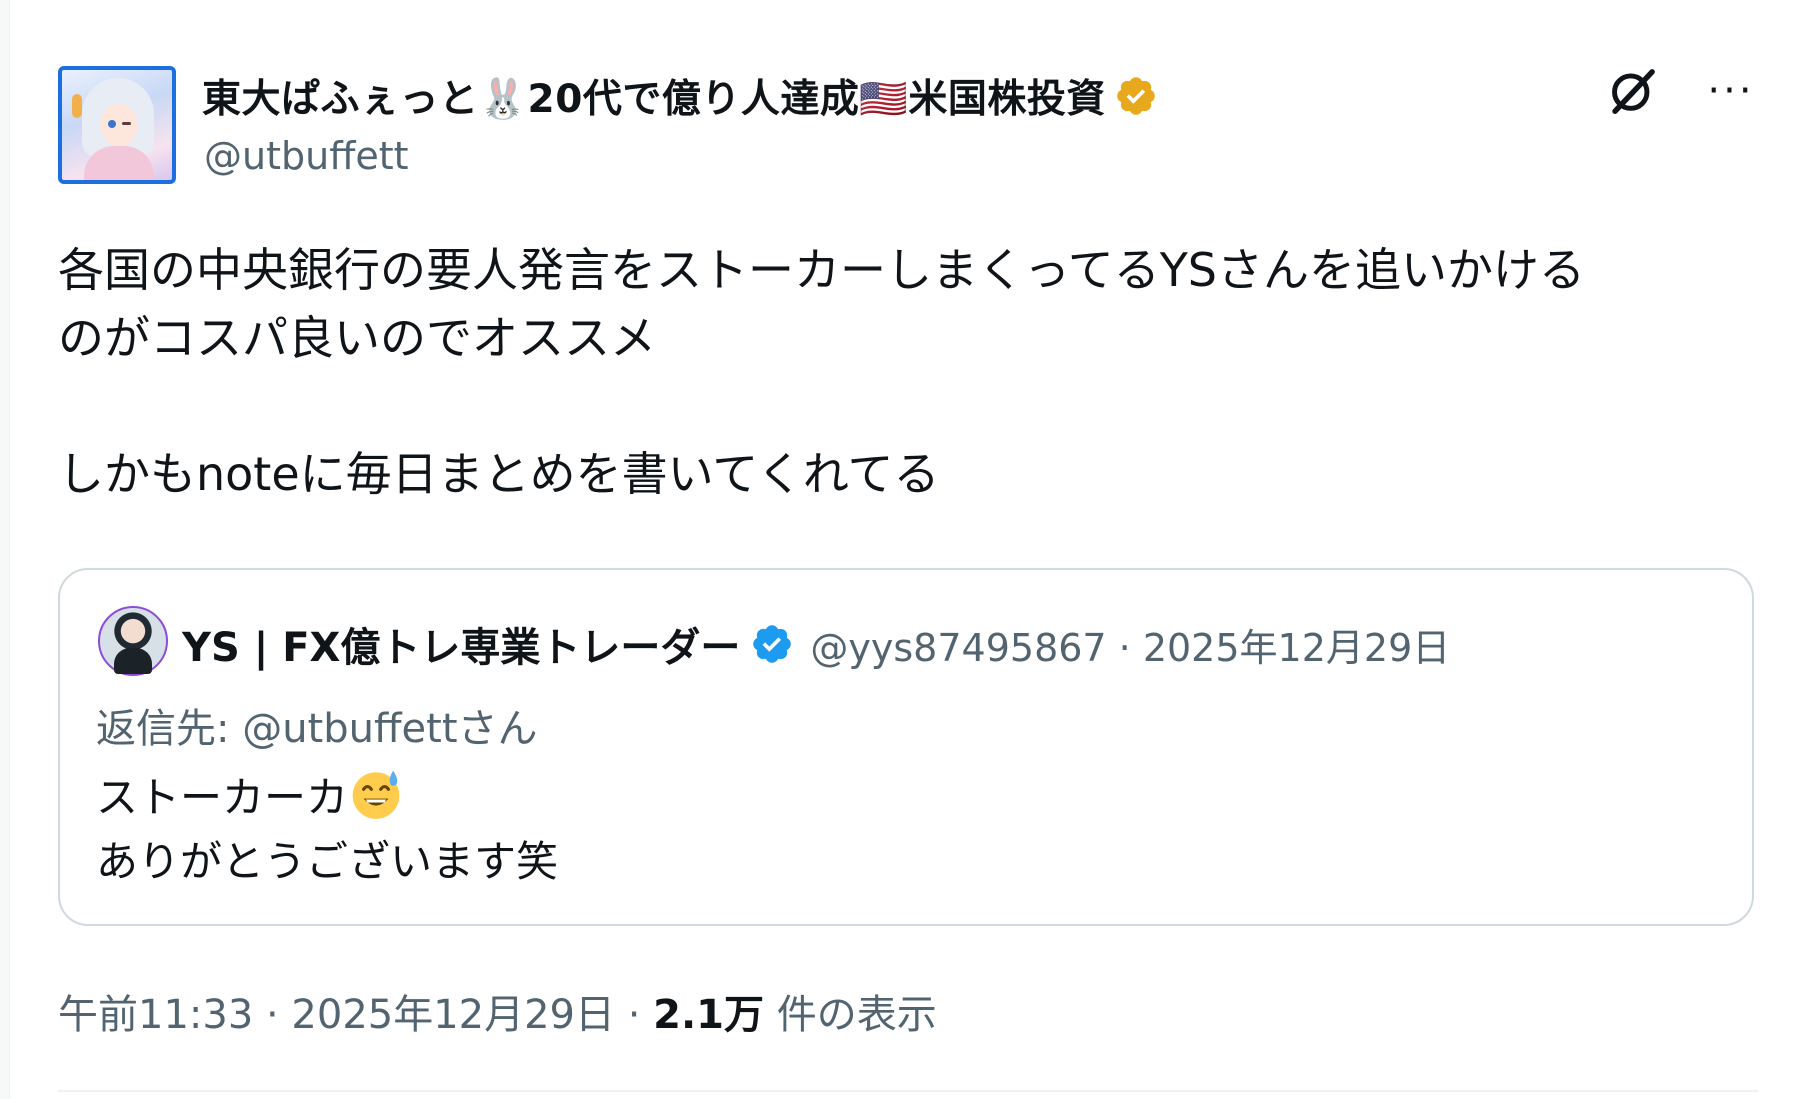 This screenshot has height=1099, width=1807. Describe the element at coordinates (5, 549) in the screenshot. I see `left-border` at that location.